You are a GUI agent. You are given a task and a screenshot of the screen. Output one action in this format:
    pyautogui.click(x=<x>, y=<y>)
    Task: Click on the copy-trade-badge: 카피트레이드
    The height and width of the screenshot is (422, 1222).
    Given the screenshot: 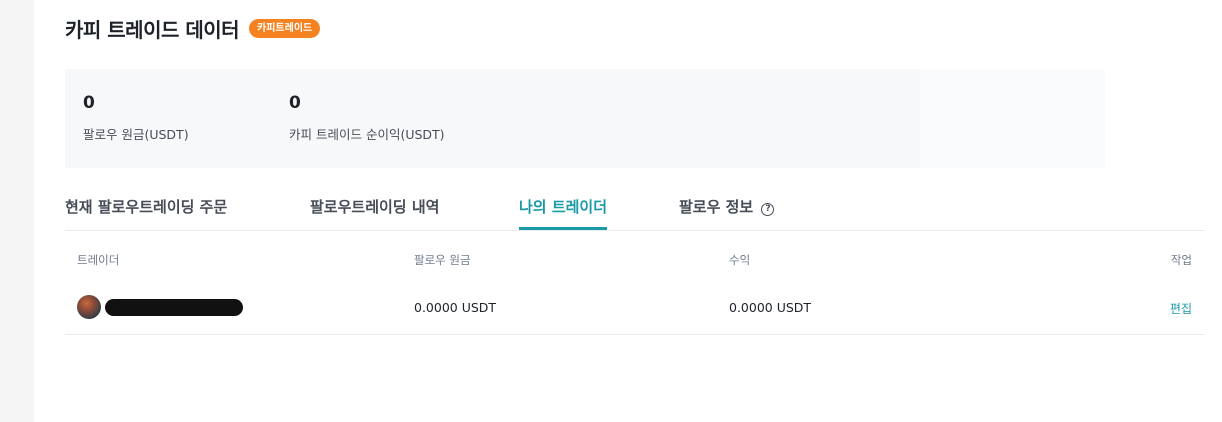 What is the action you would take?
    pyautogui.click(x=285, y=28)
    